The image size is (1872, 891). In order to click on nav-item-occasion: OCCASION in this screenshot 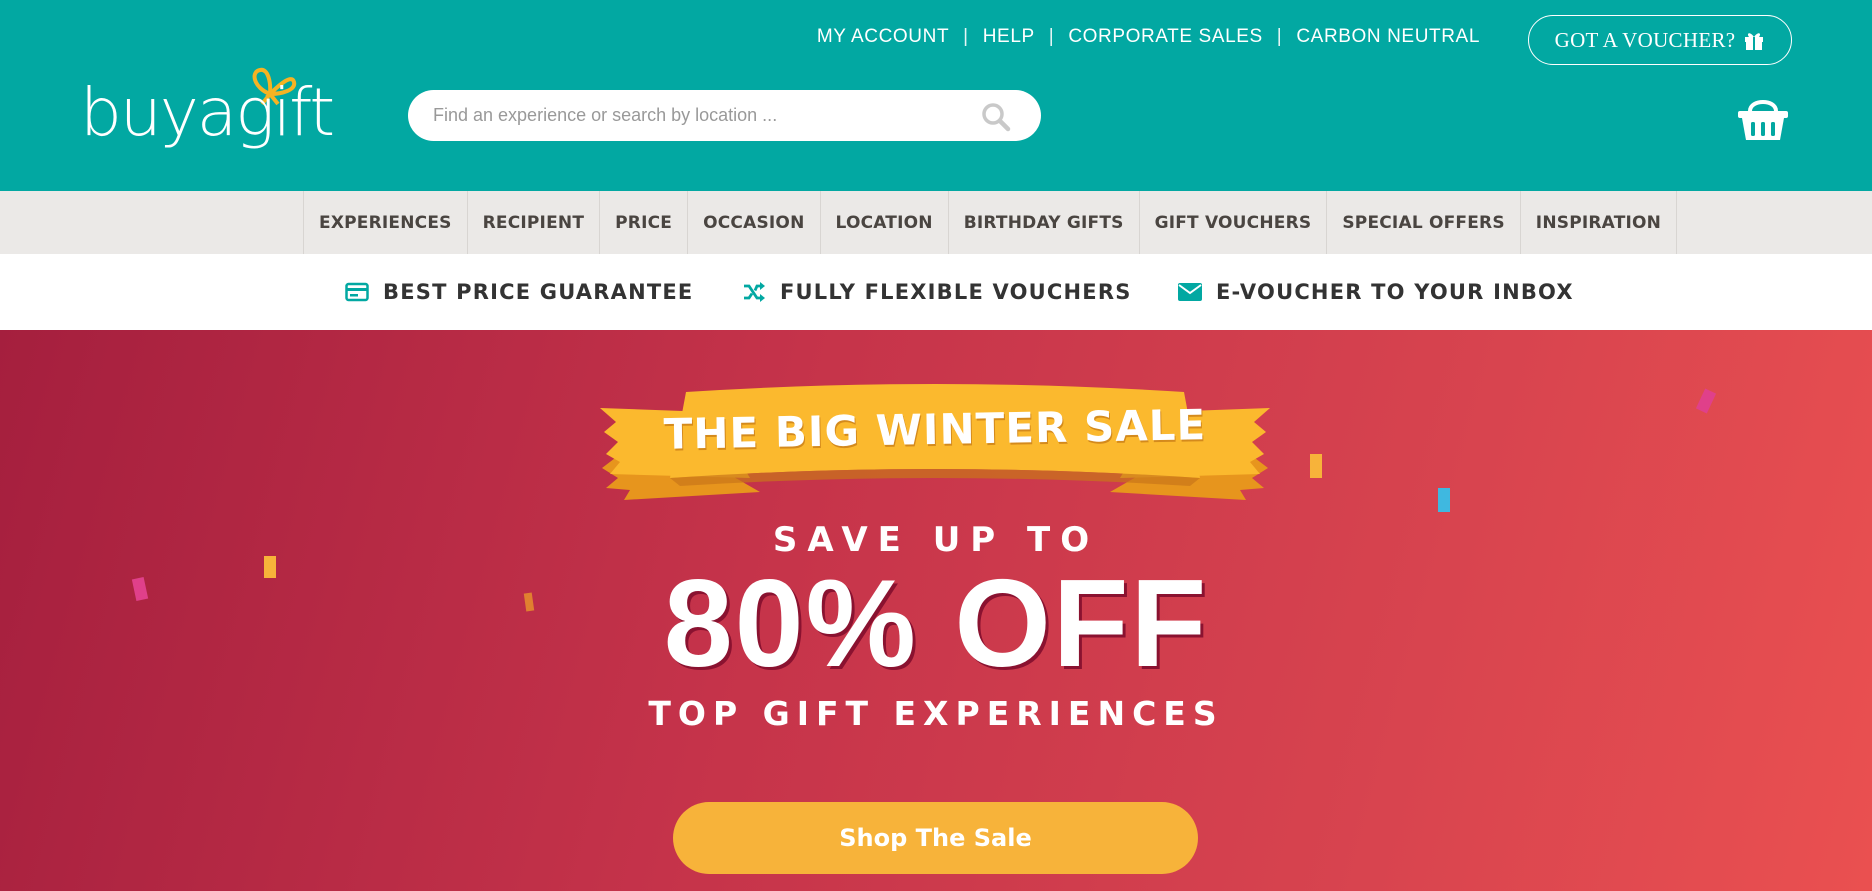, I will do `click(753, 222)`.